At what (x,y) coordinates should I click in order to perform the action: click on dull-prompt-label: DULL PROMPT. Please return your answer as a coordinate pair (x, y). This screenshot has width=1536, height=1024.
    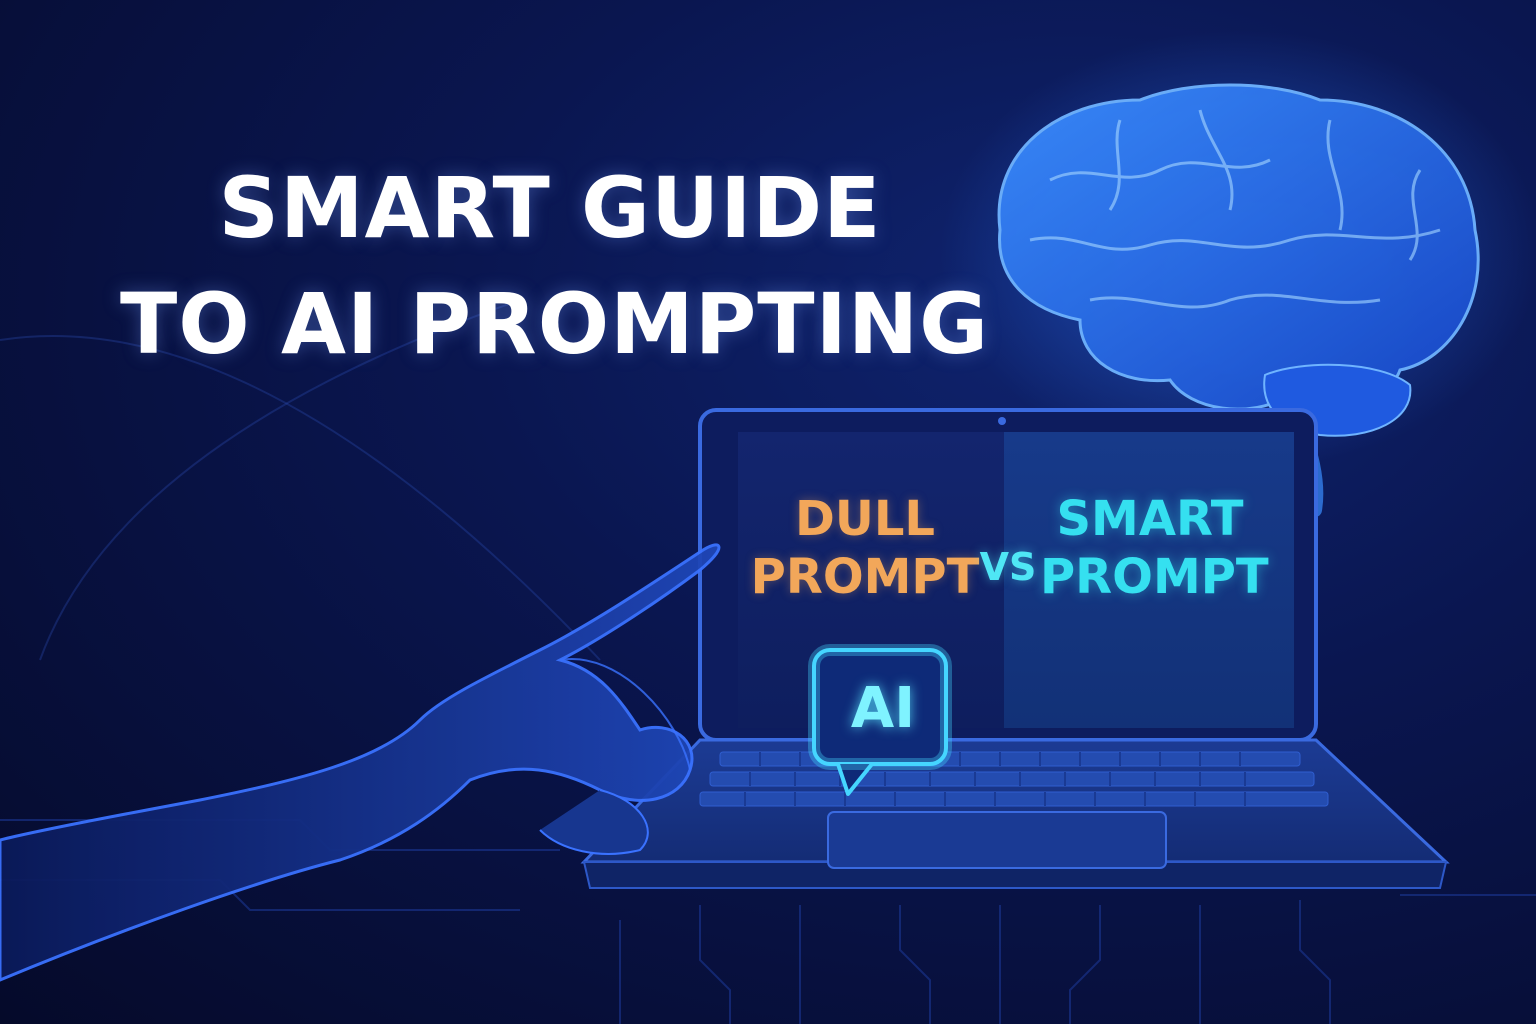
    Looking at the image, I should click on (865, 548).